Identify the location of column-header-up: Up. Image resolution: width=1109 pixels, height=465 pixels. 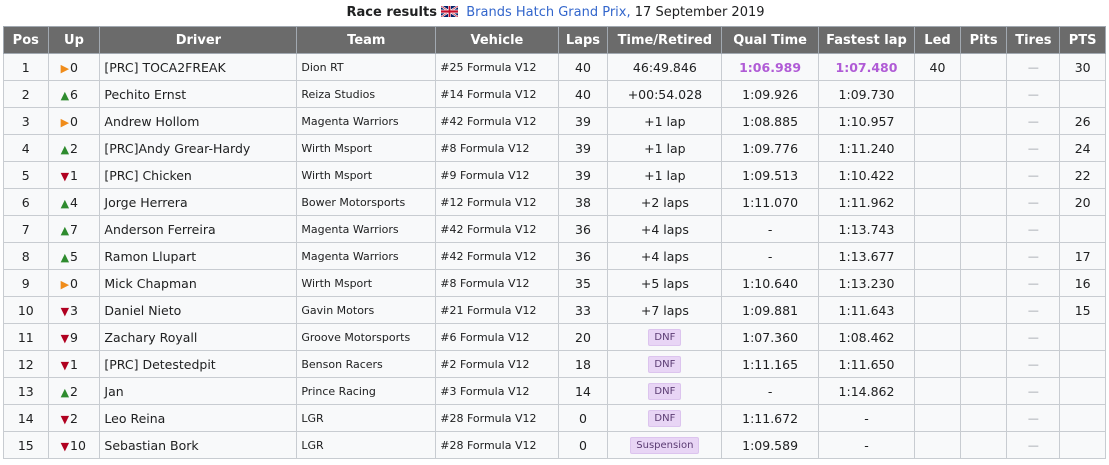
(74, 40).